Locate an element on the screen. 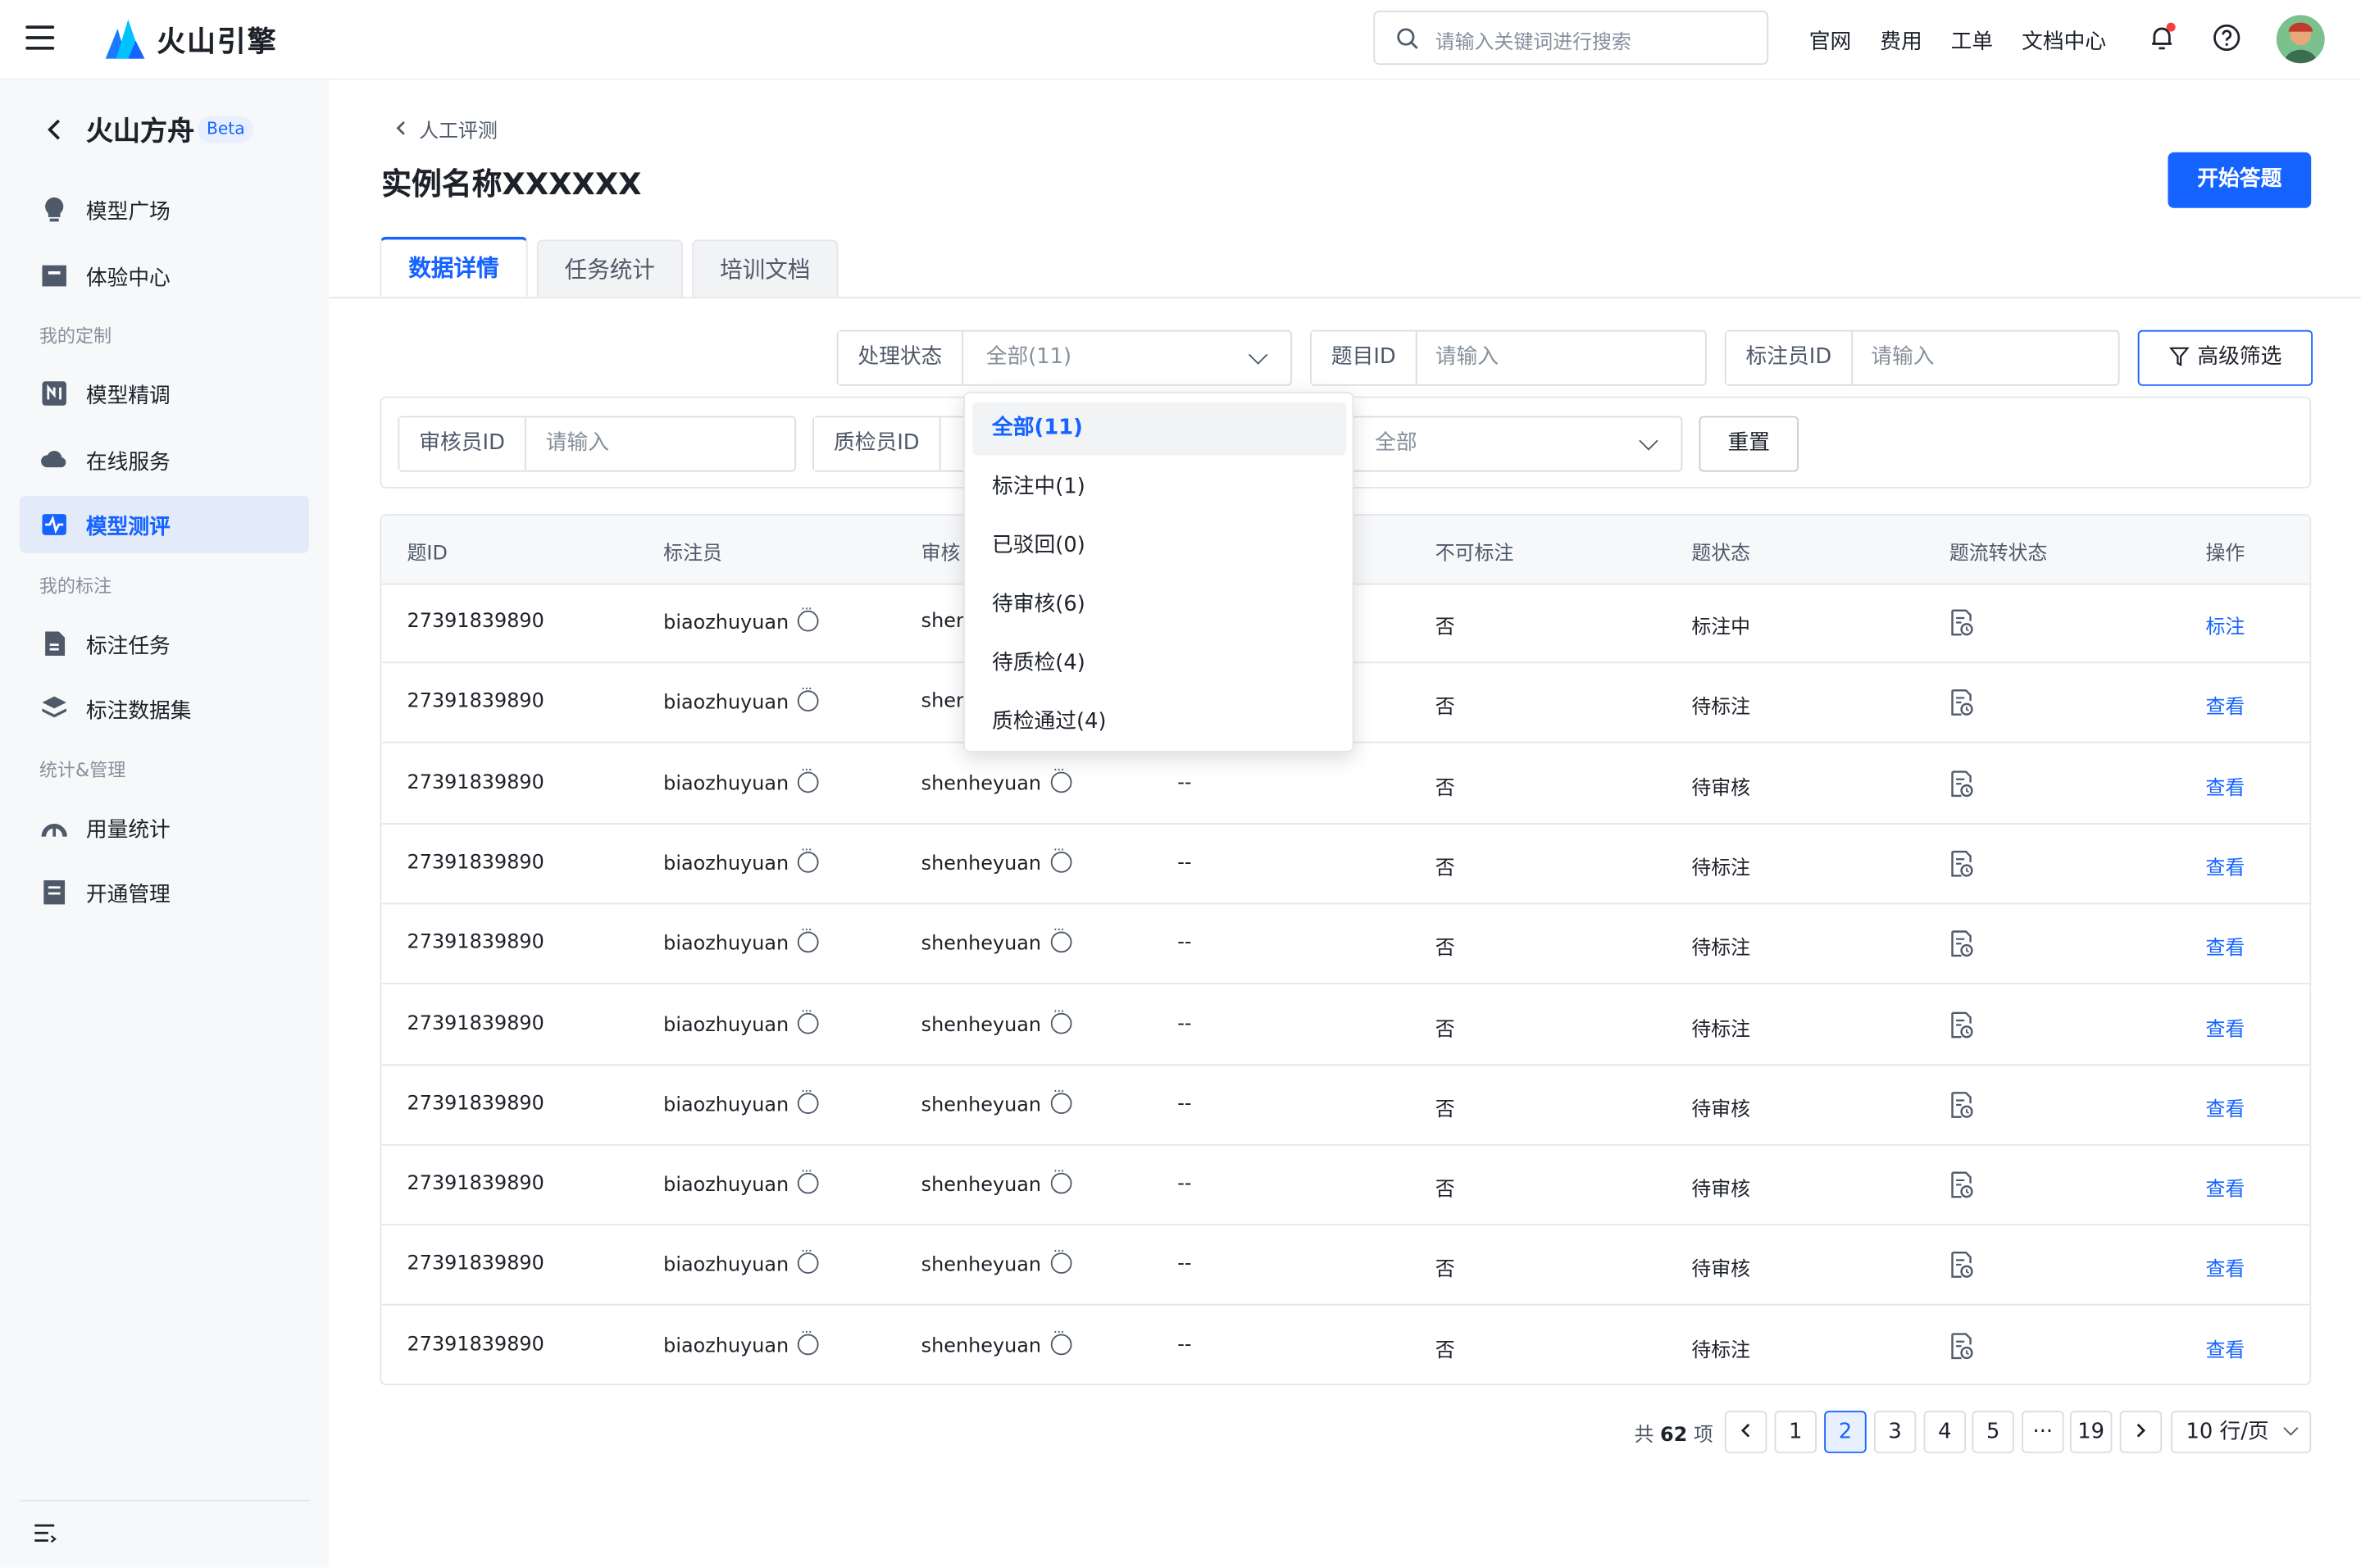  advanced-filter-label: 高级筛选 is located at coordinates (2239, 357).